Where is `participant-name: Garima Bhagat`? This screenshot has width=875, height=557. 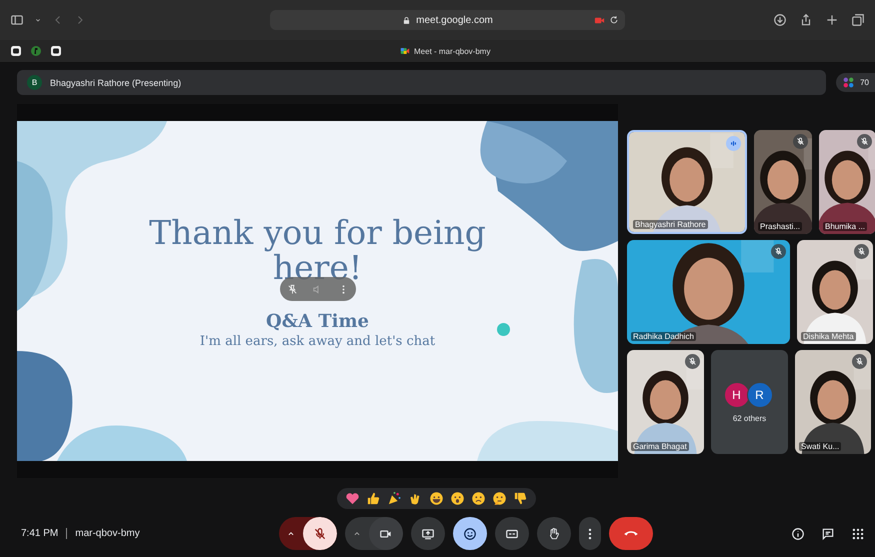
participant-name: Garima Bhagat is located at coordinates (660, 446).